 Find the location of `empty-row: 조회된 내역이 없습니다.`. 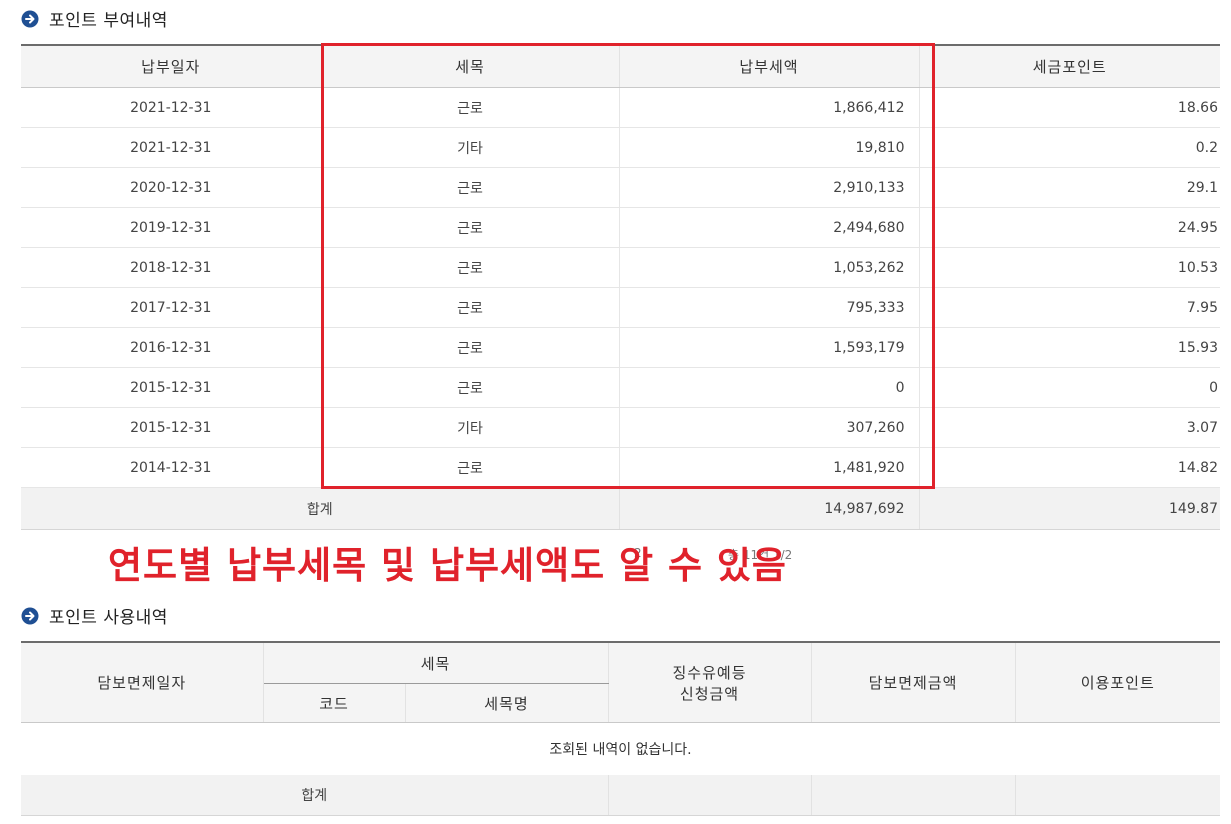

empty-row: 조회된 내역이 없습니다. is located at coordinates (621, 748).